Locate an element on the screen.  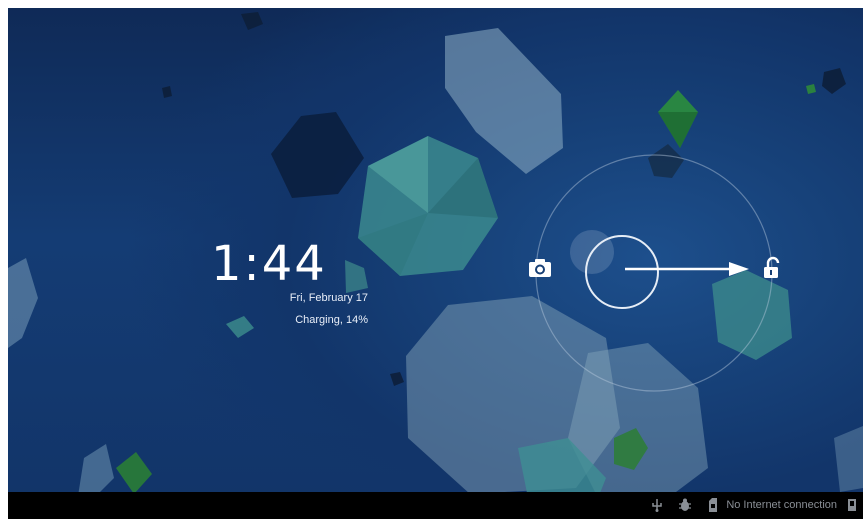
charging-status: Charging, 14% is located at coordinates (331, 320).